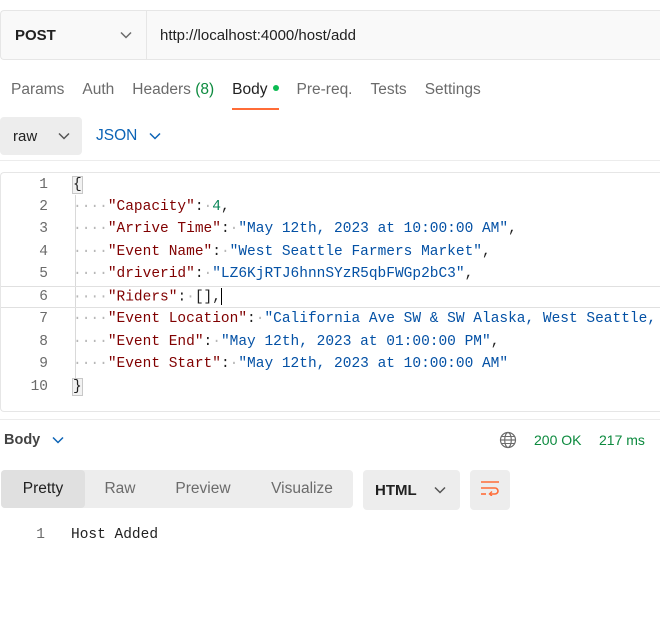 Image resolution: width=660 pixels, height=620 pixels. I want to click on view-tab-label: Preview, so click(203, 488).